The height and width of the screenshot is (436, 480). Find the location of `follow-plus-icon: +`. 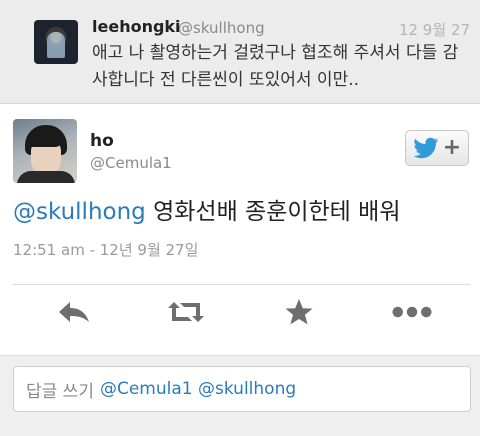

follow-plus-icon: + is located at coordinates (452, 147).